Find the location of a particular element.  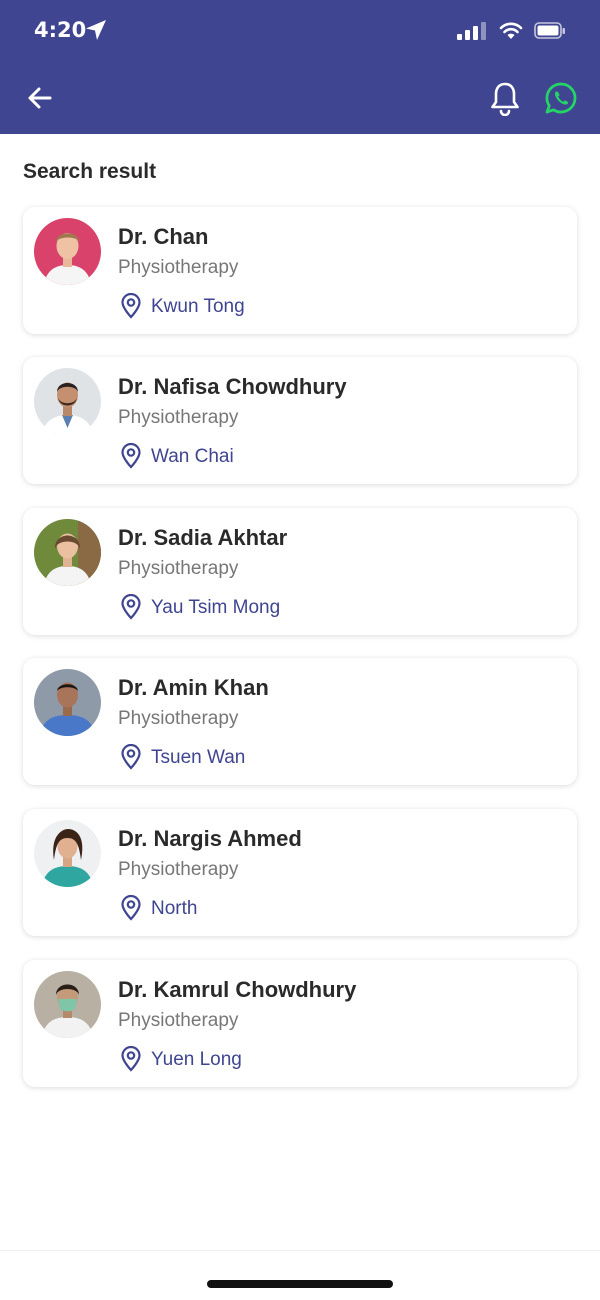

bottom-divider is located at coordinates (300, 1250).